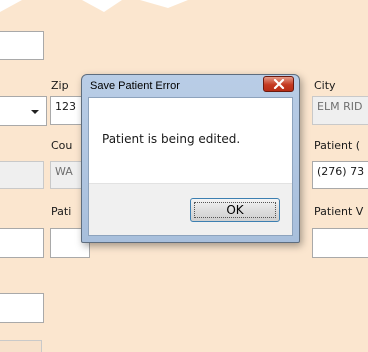 Image resolution: width=368 pixels, height=352 pixels. I want to click on city-label: City, so click(325, 85).